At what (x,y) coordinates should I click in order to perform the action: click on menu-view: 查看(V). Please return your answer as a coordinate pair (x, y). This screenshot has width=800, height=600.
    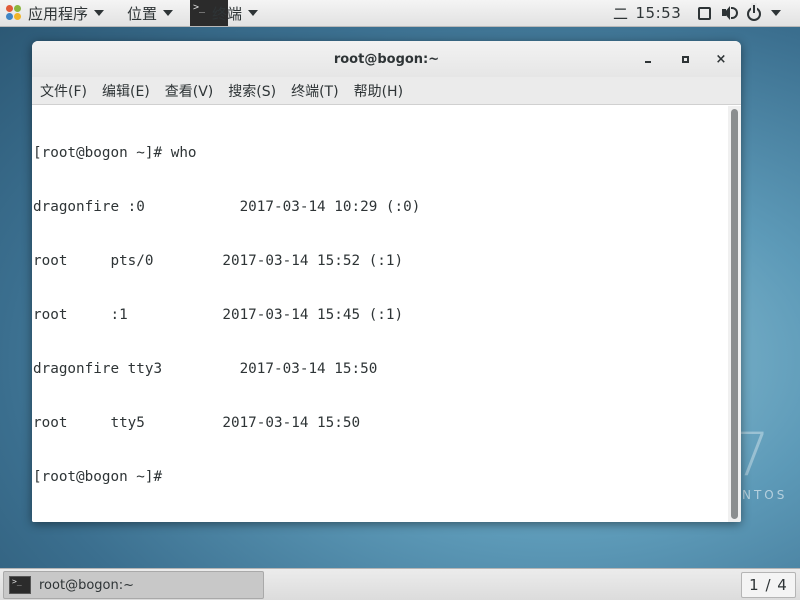
    Looking at the image, I should click on (189, 91).